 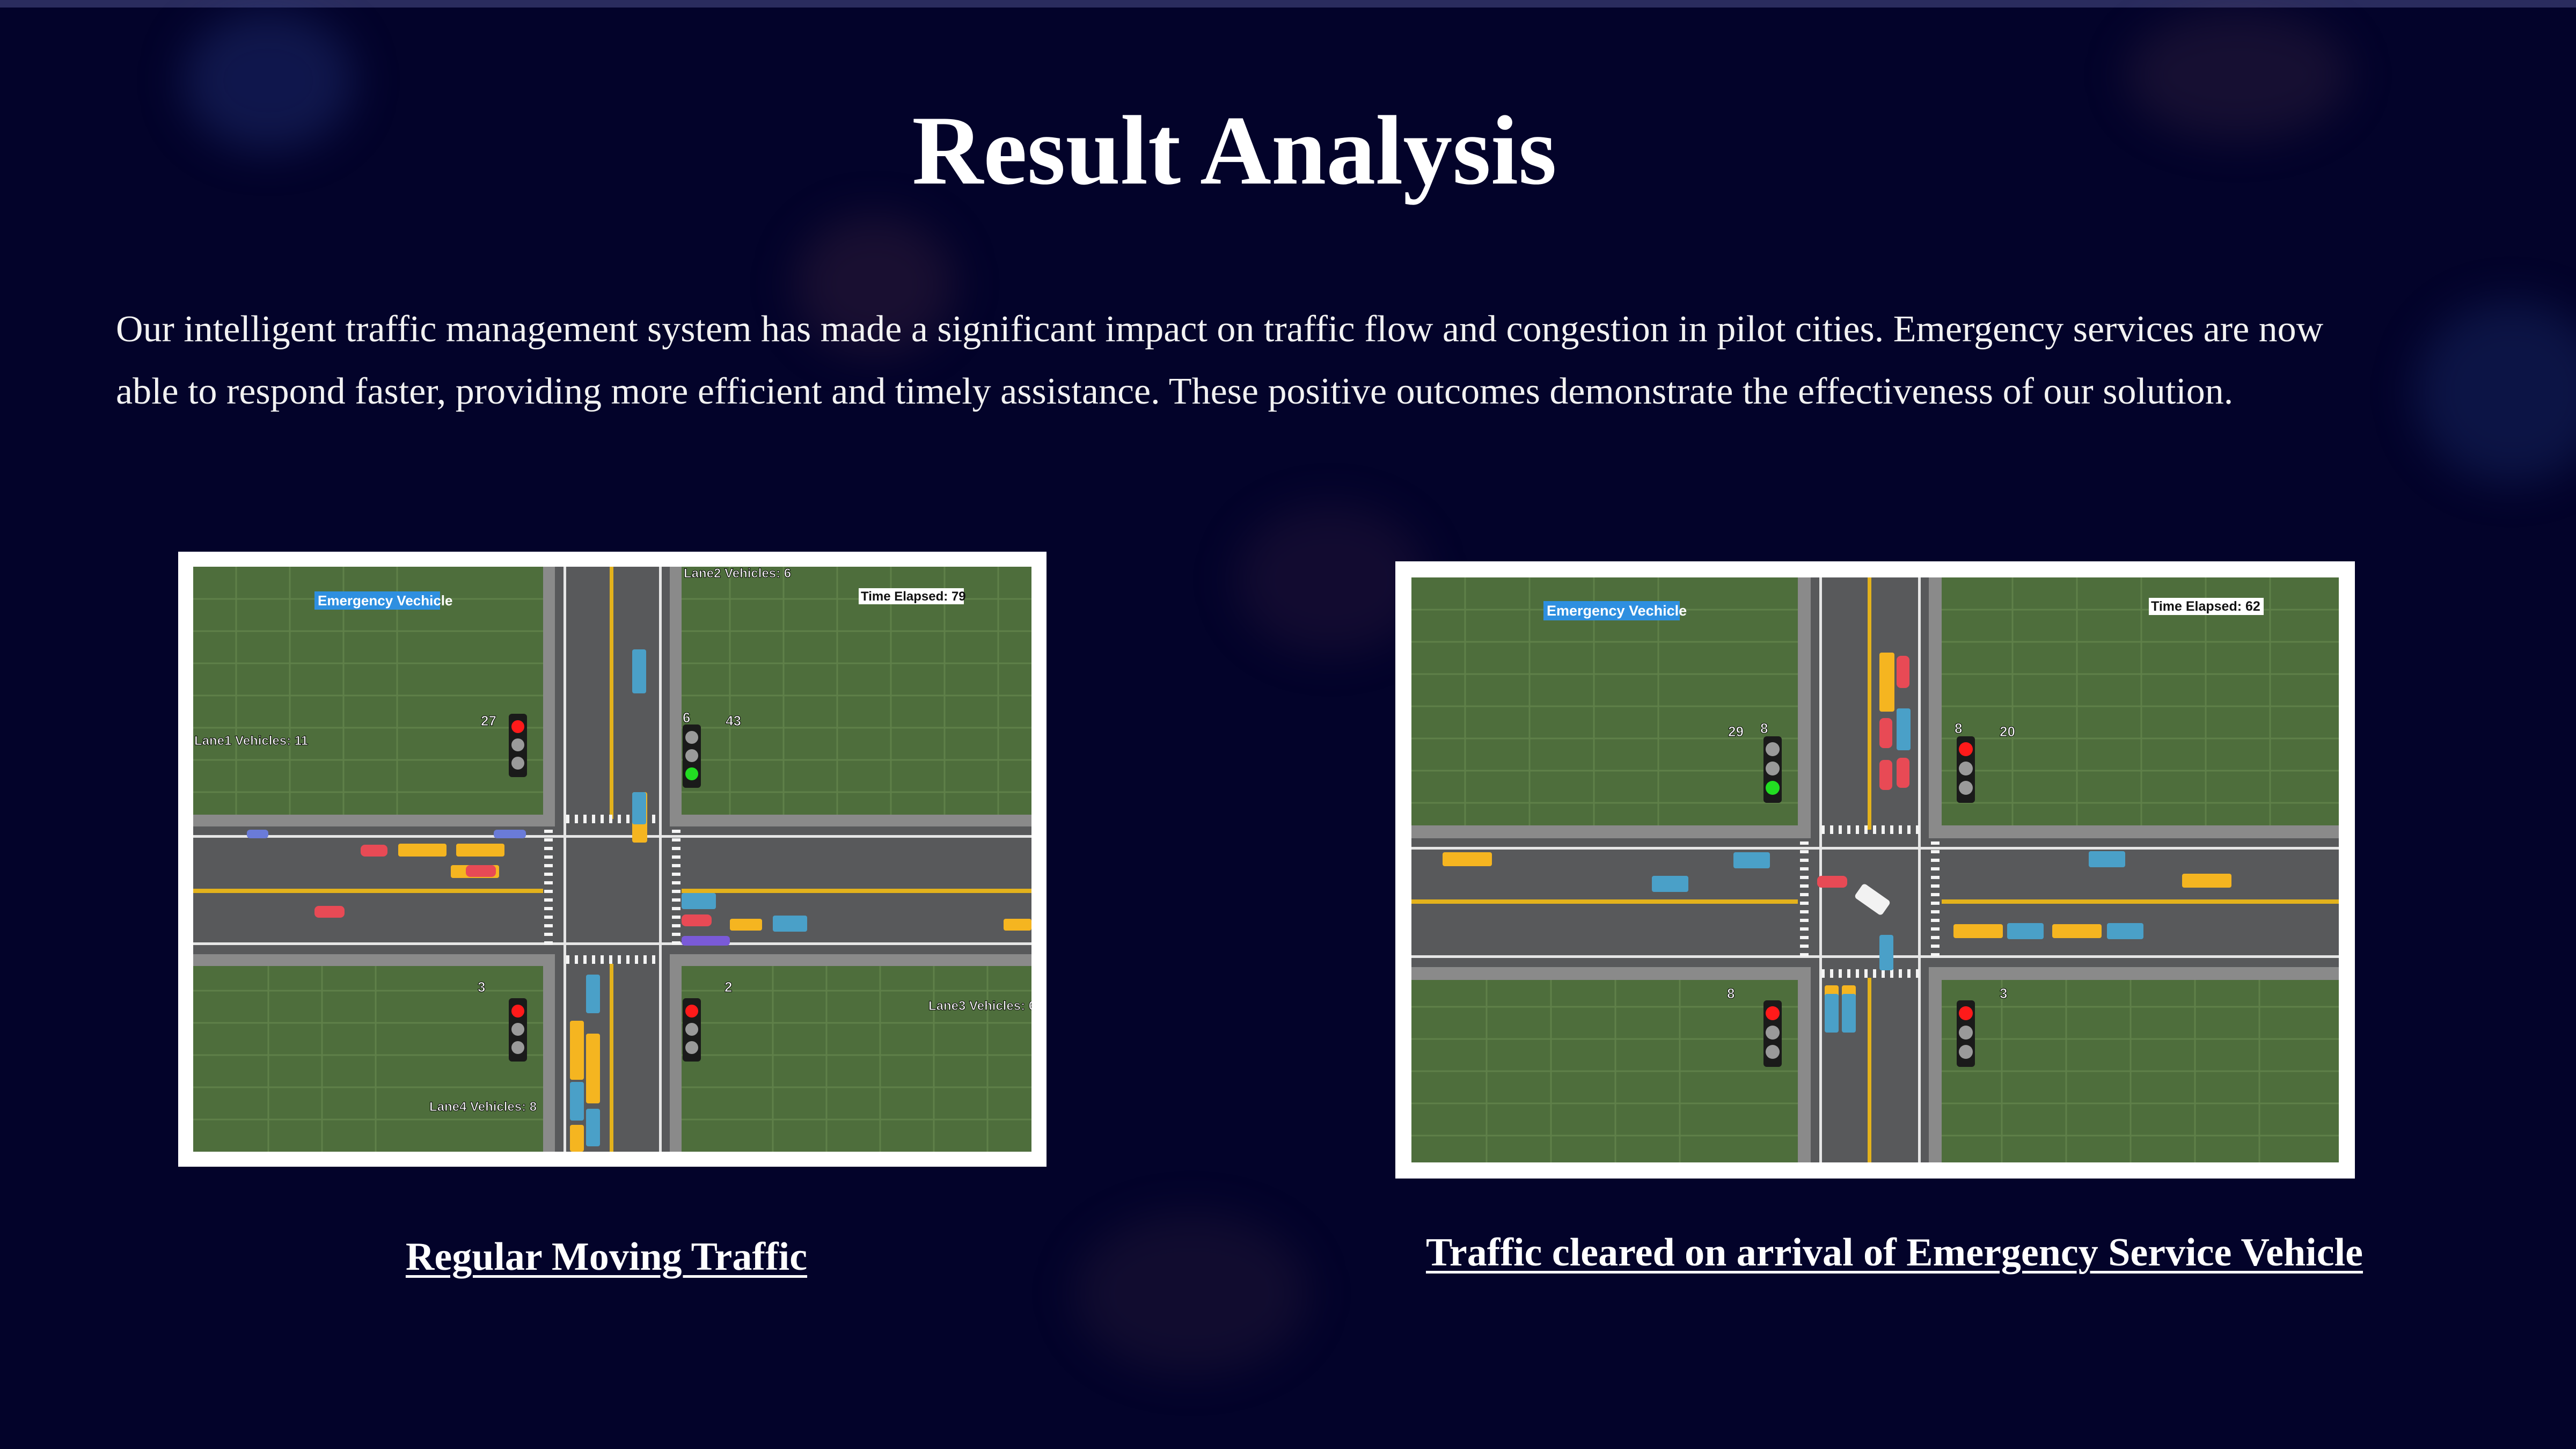 What do you see at coordinates (2007, 731) in the screenshot?
I see `signal-timer: 20` at bounding box center [2007, 731].